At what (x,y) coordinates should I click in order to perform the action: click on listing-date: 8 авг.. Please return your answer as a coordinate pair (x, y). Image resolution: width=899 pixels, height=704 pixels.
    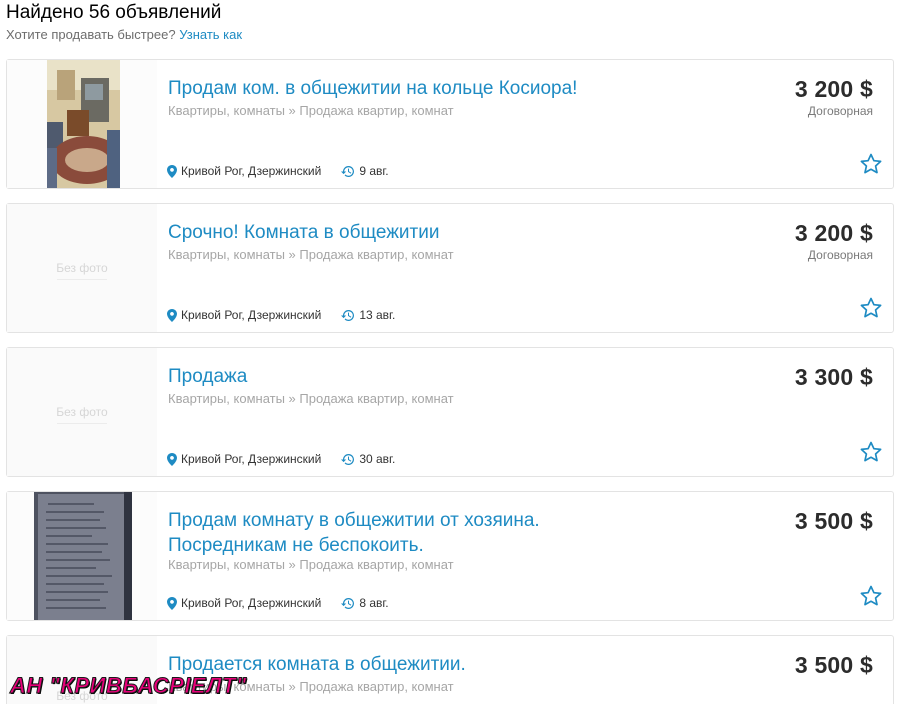
    Looking at the image, I should click on (365, 603).